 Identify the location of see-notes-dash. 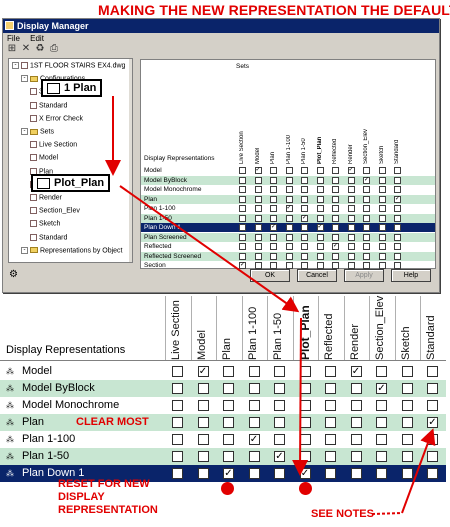
(387, 513).